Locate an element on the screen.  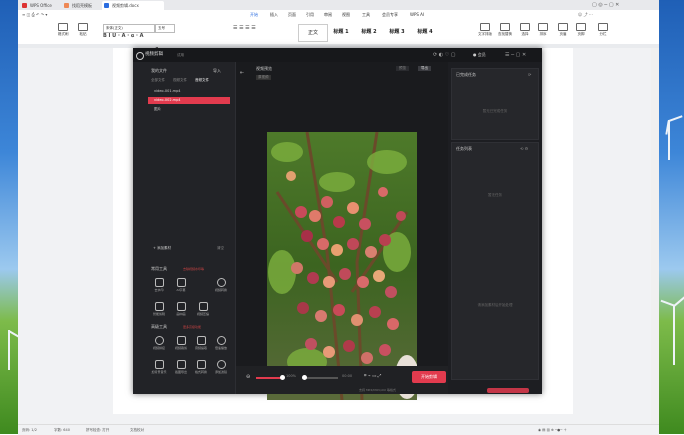
tool-smart-cut: 智能剪辑 is located at coordinates (159, 309).